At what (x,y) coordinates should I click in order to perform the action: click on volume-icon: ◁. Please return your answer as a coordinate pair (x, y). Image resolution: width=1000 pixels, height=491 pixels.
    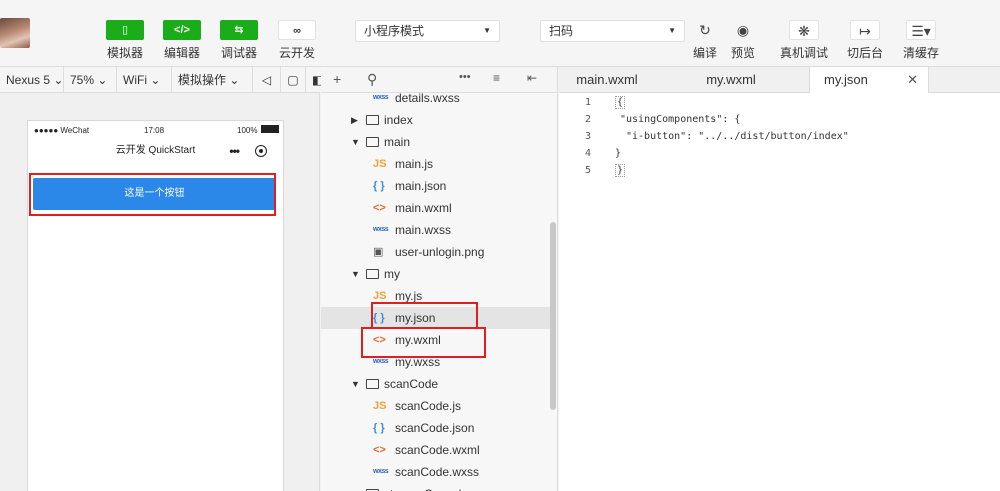
    Looking at the image, I should click on (267, 80).